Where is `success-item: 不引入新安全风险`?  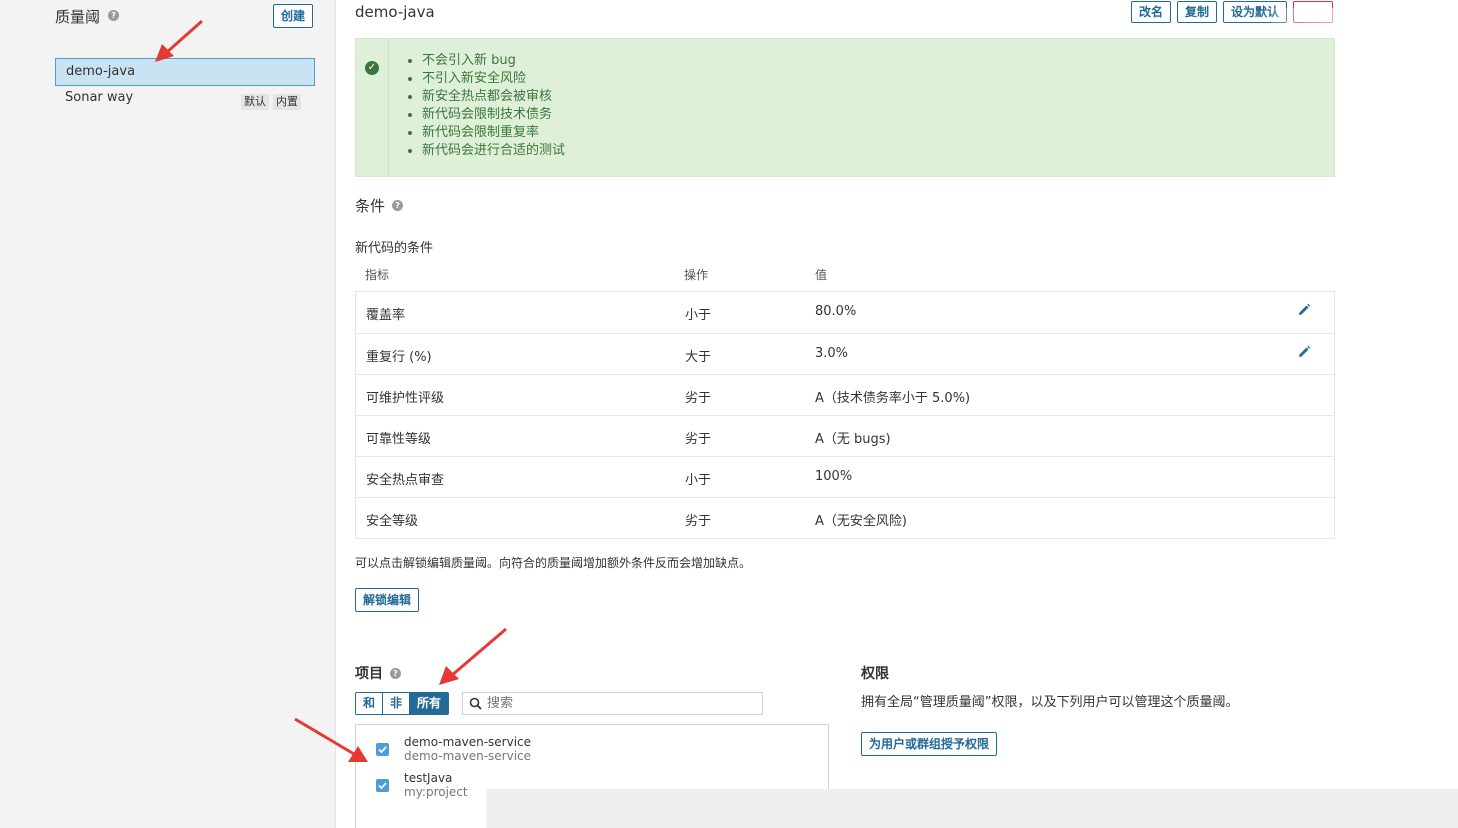
success-item: 不引入新安全风险 is located at coordinates (493, 79).